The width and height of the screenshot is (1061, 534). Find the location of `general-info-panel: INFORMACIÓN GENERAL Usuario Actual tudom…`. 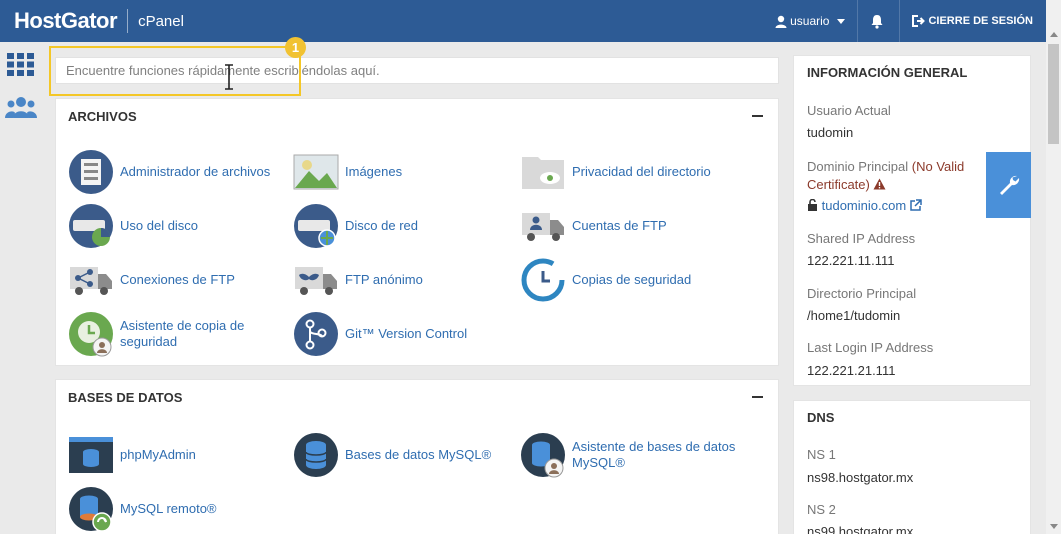

general-info-panel: INFORMACIÓN GENERAL Usuario Actual tudom… is located at coordinates (912, 220).